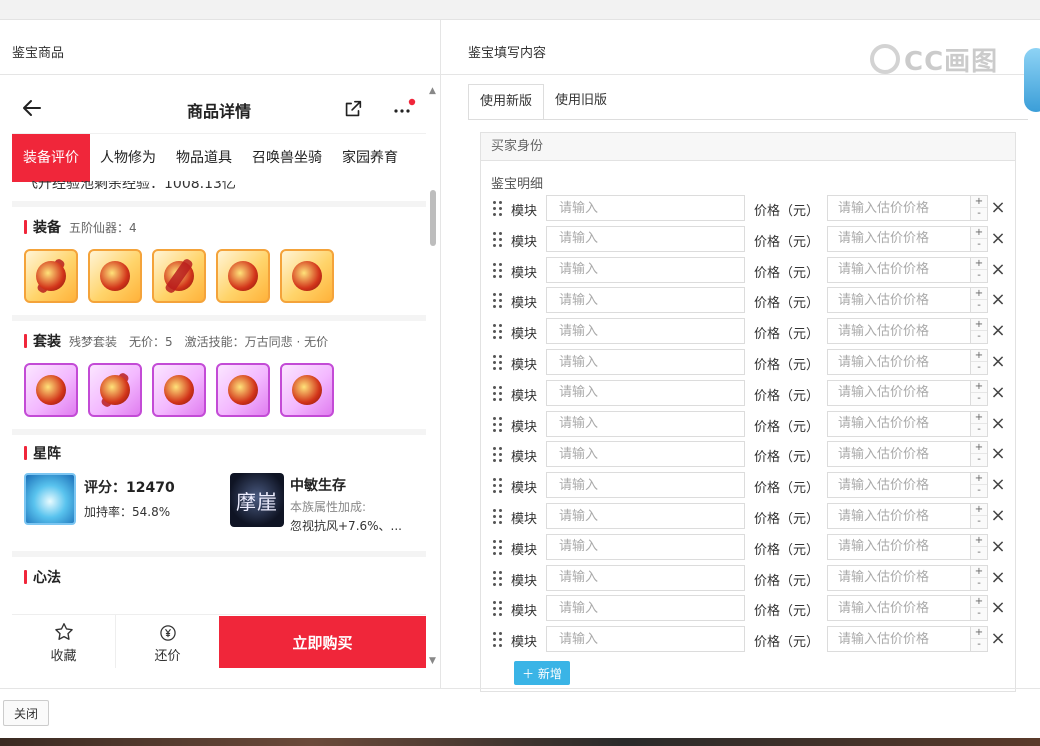 The width and height of the screenshot is (1040, 746). Describe the element at coordinates (51, 158) in the screenshot. I see `tab-equipment-eval: 装备评价` at that location.